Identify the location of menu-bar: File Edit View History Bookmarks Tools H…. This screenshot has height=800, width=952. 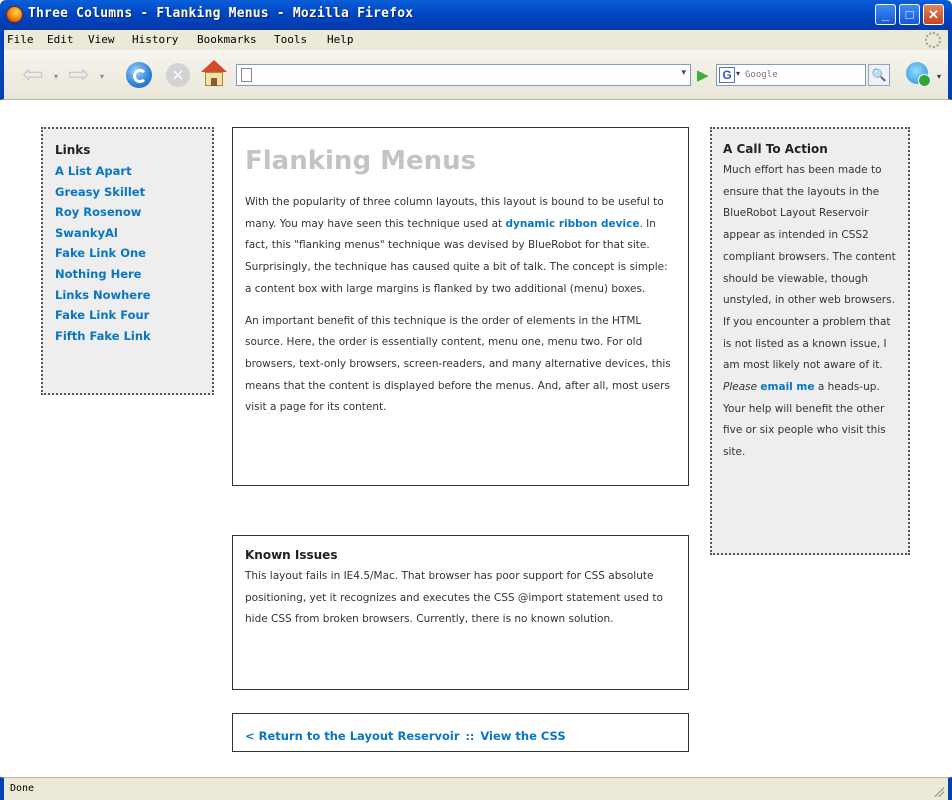
(476, 40).